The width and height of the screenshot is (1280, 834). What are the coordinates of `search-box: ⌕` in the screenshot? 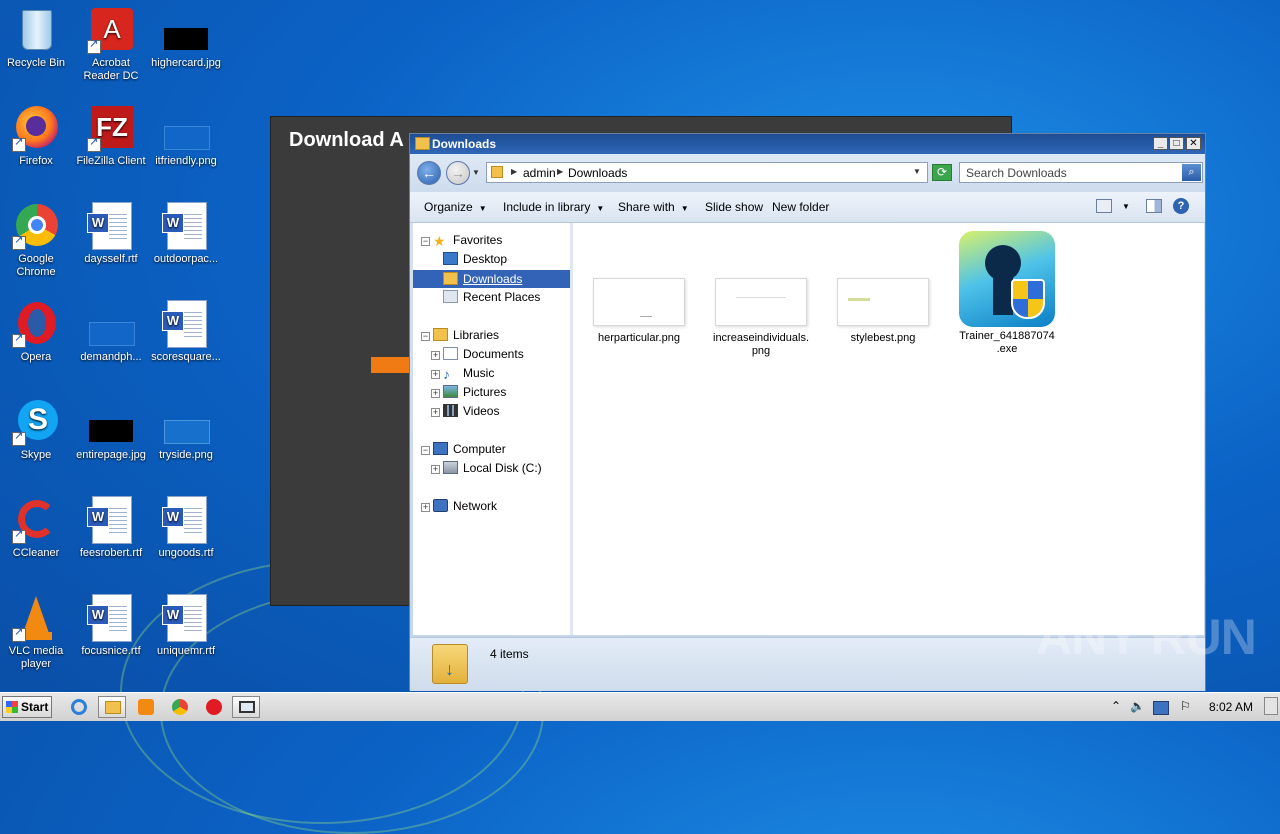 It's located at (1081, 172).